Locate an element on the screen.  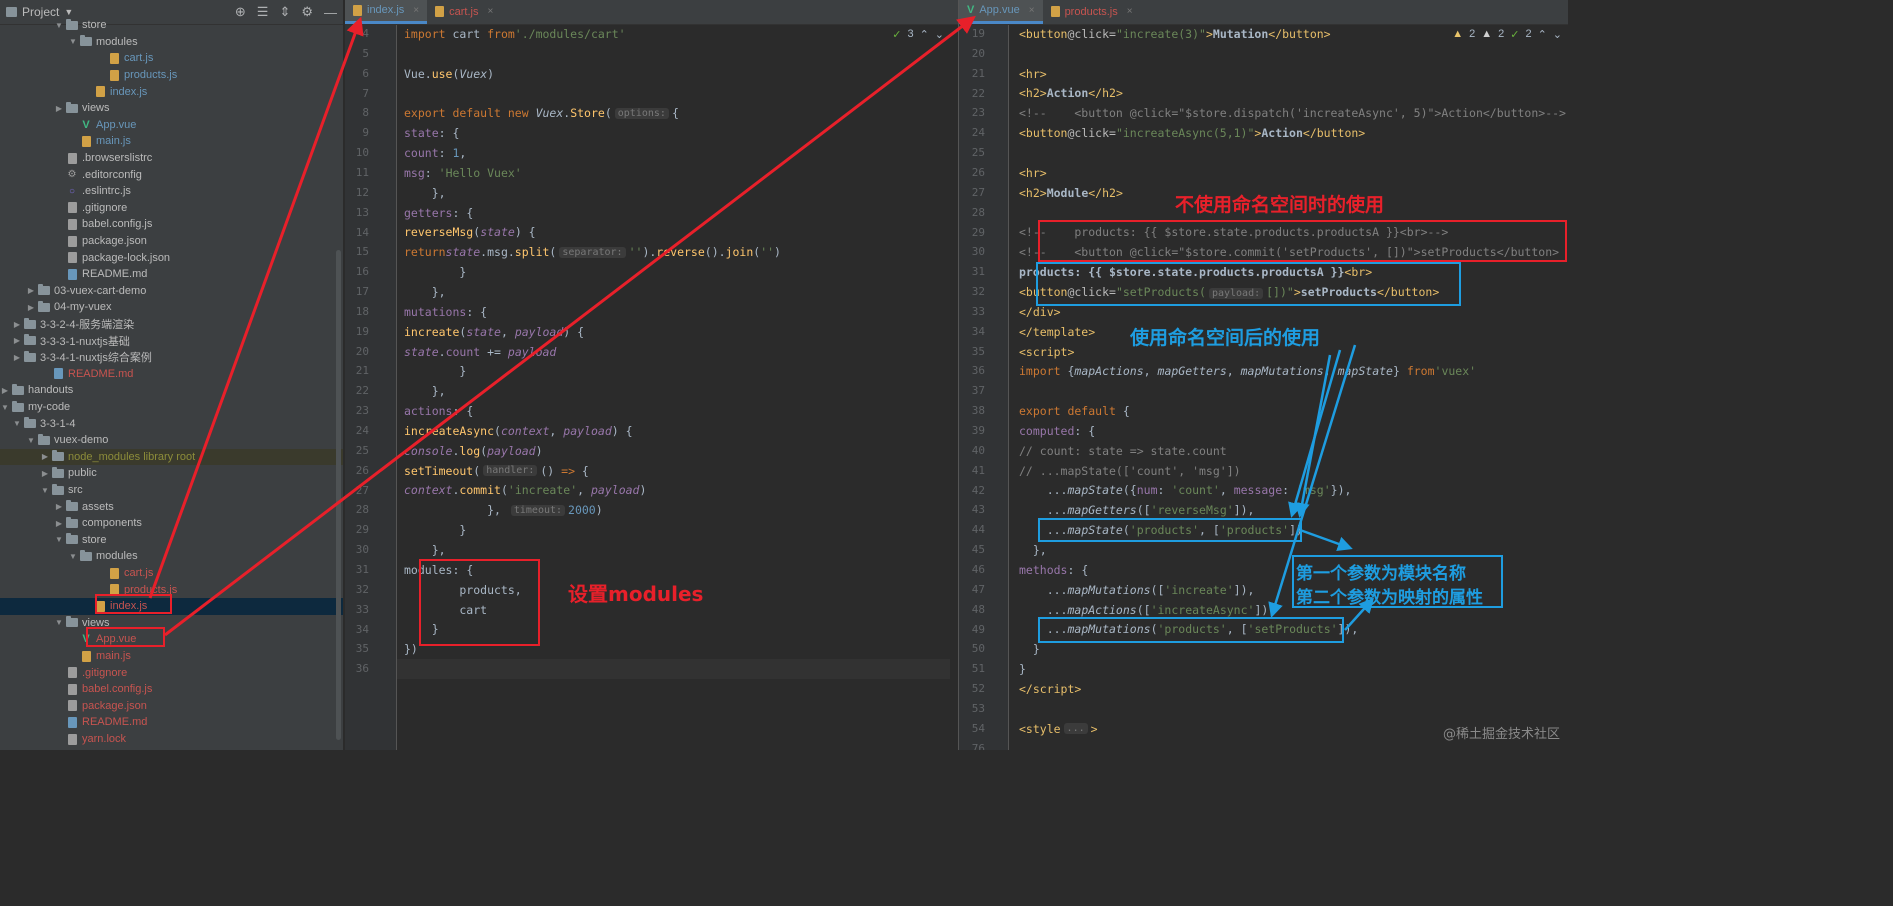
code-line: count: 1, is located at coordinates (435, 153).